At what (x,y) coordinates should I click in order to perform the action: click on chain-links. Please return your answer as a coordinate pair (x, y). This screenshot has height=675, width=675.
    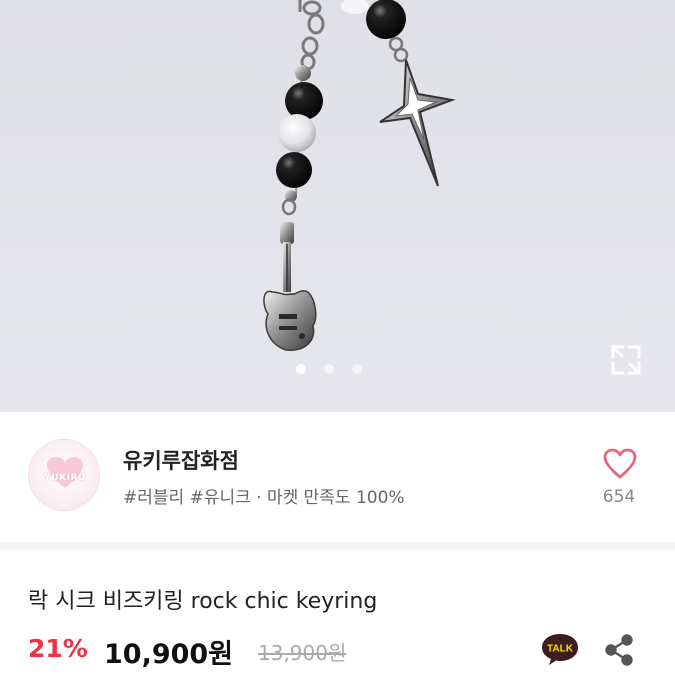
    Looking at the image, I should click on (311, 35).